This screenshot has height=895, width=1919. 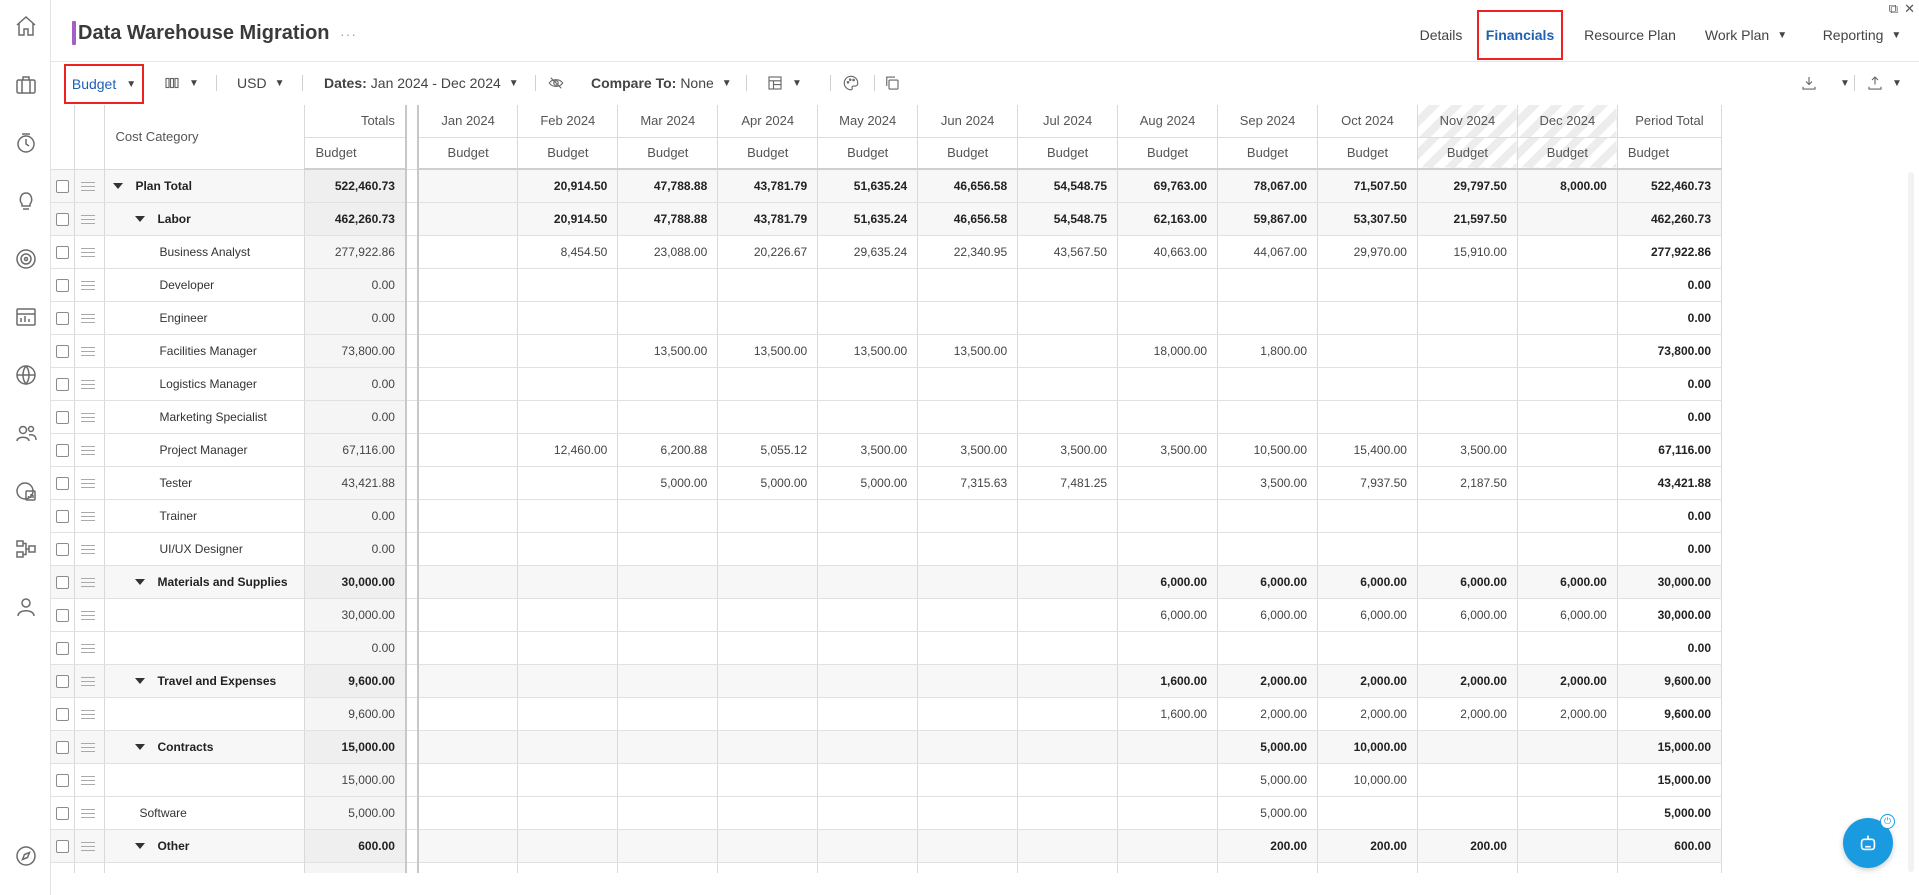 What do you see at coordinates (892, 83) in the screenshot?
I see `copy-button` at bounding box center [892, 83].